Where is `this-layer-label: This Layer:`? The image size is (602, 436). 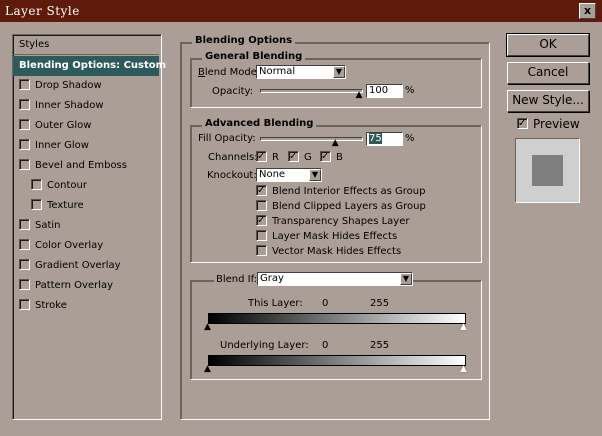
this-layer-label: This Layer: is located at coordinates (275, 303).